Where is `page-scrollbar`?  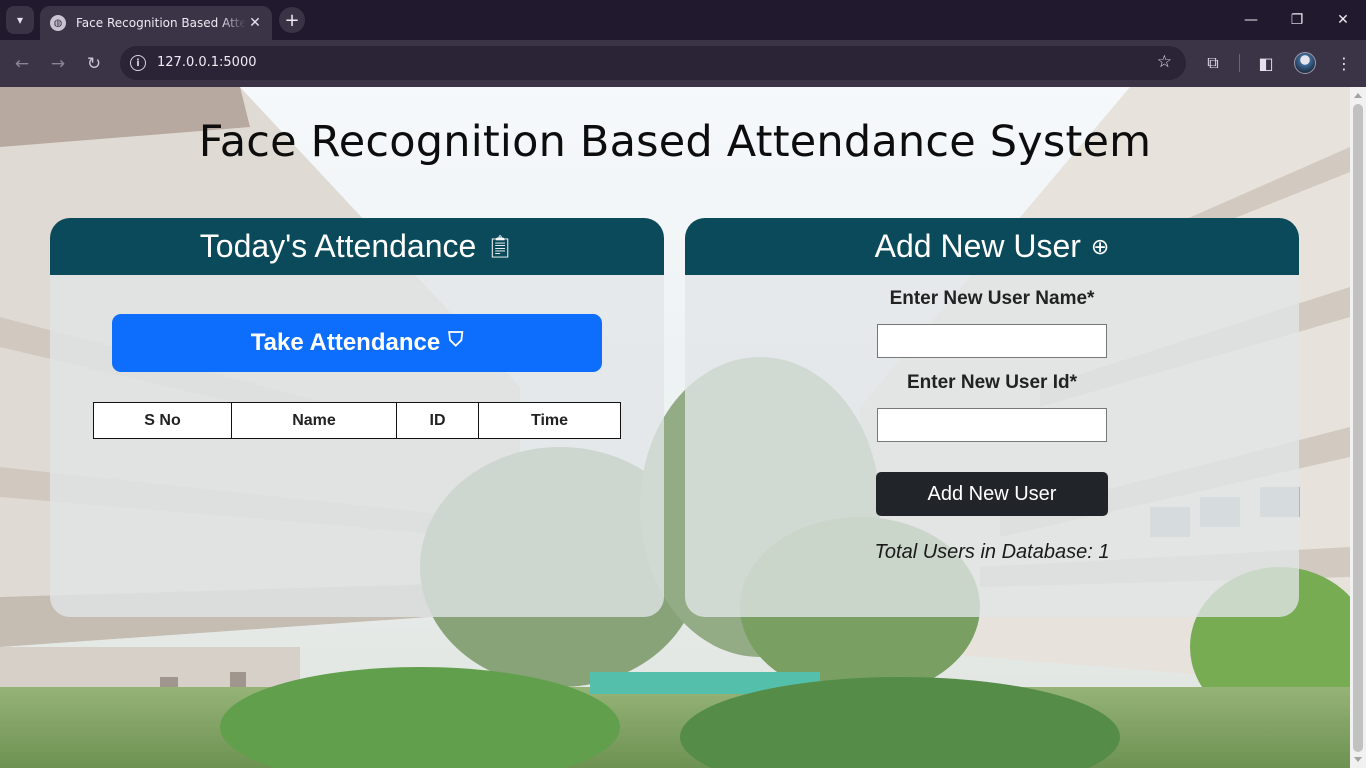
page-scrollbar is located at coordinates (1358, 427).